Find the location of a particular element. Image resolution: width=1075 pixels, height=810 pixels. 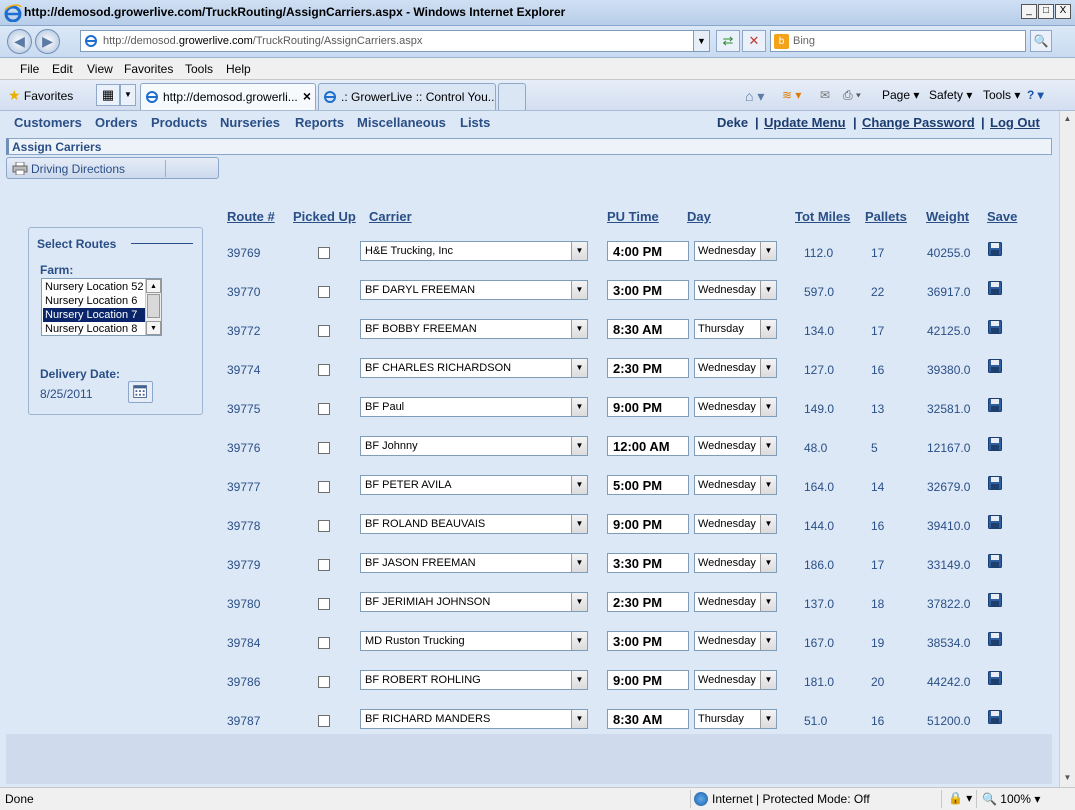

header-save: Save is located at coordinates (1002, 216).